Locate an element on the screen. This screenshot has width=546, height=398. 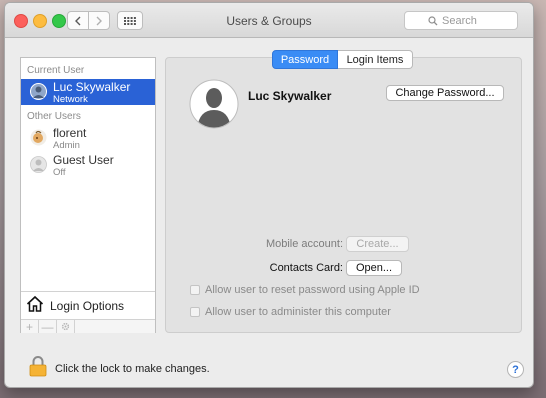
tab-bar: Password Login Items is located at coordinates (342, 59).